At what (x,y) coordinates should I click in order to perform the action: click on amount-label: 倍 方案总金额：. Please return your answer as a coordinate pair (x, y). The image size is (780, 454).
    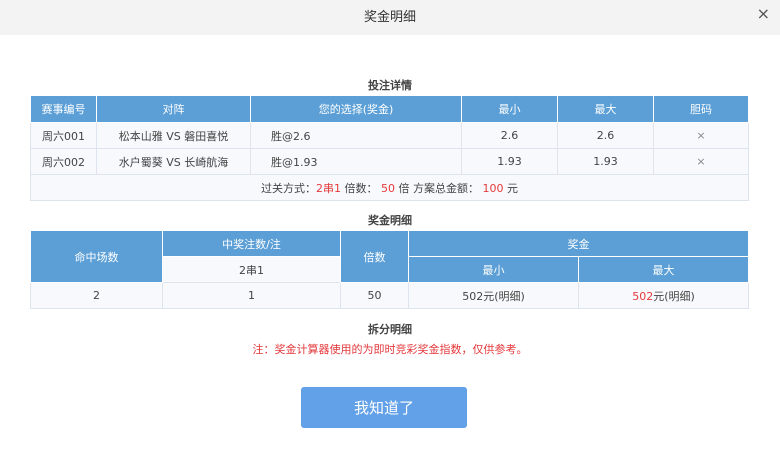
    Looking at the image, I should click on (437, 188).